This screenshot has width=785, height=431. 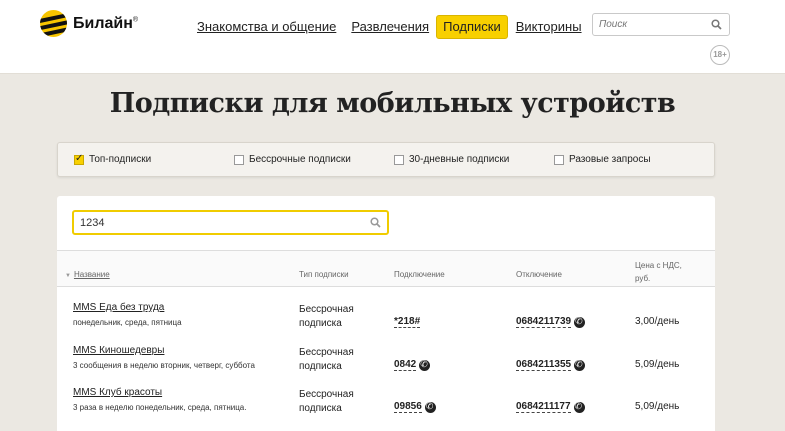 What do you see at coordinates (292, 159) in the screenshot?
I see `filter-unlimited-subscriptions: Бессрочные подписки` at bounding box center [292, 159].